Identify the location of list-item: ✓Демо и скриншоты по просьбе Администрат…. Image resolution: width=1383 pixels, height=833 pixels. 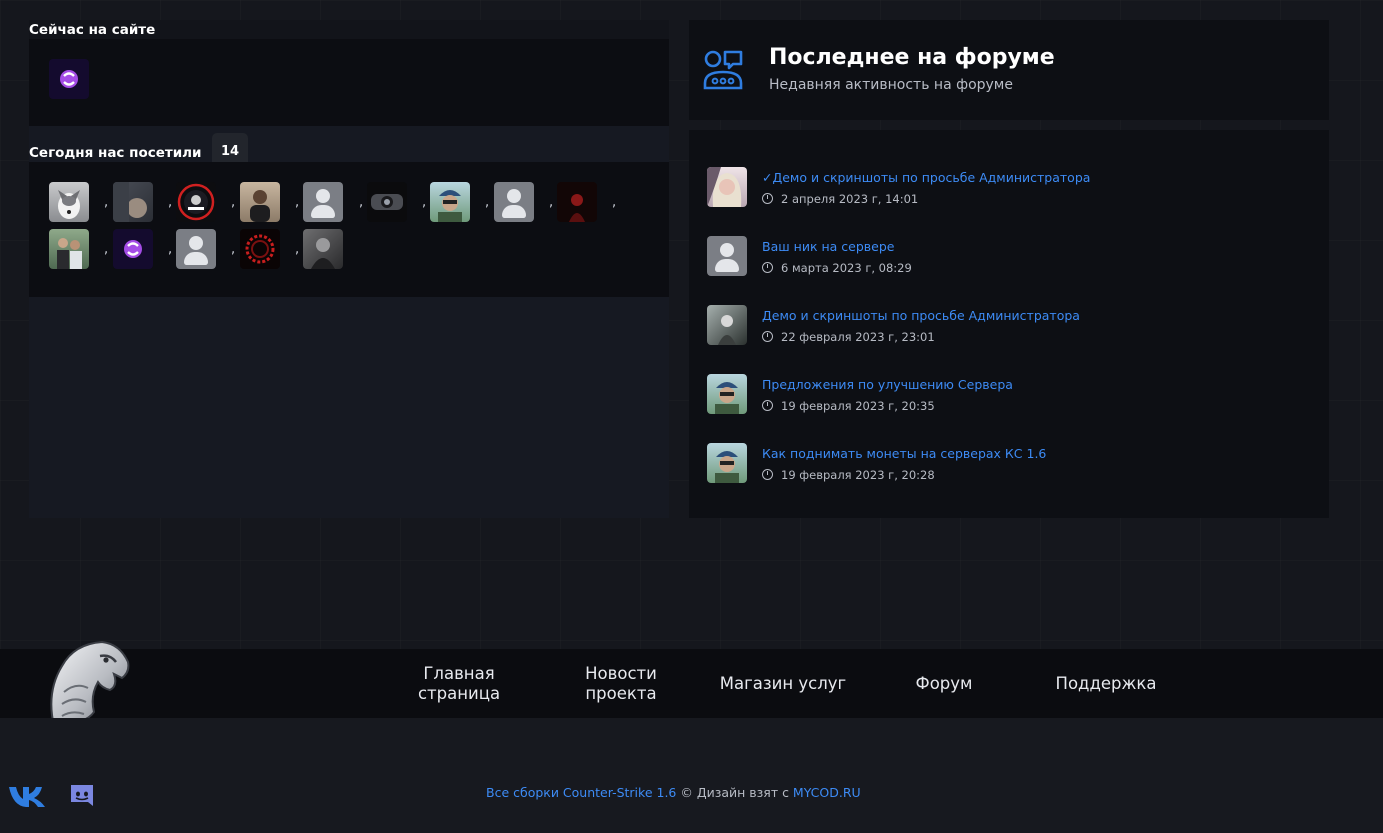
(1007, 187).